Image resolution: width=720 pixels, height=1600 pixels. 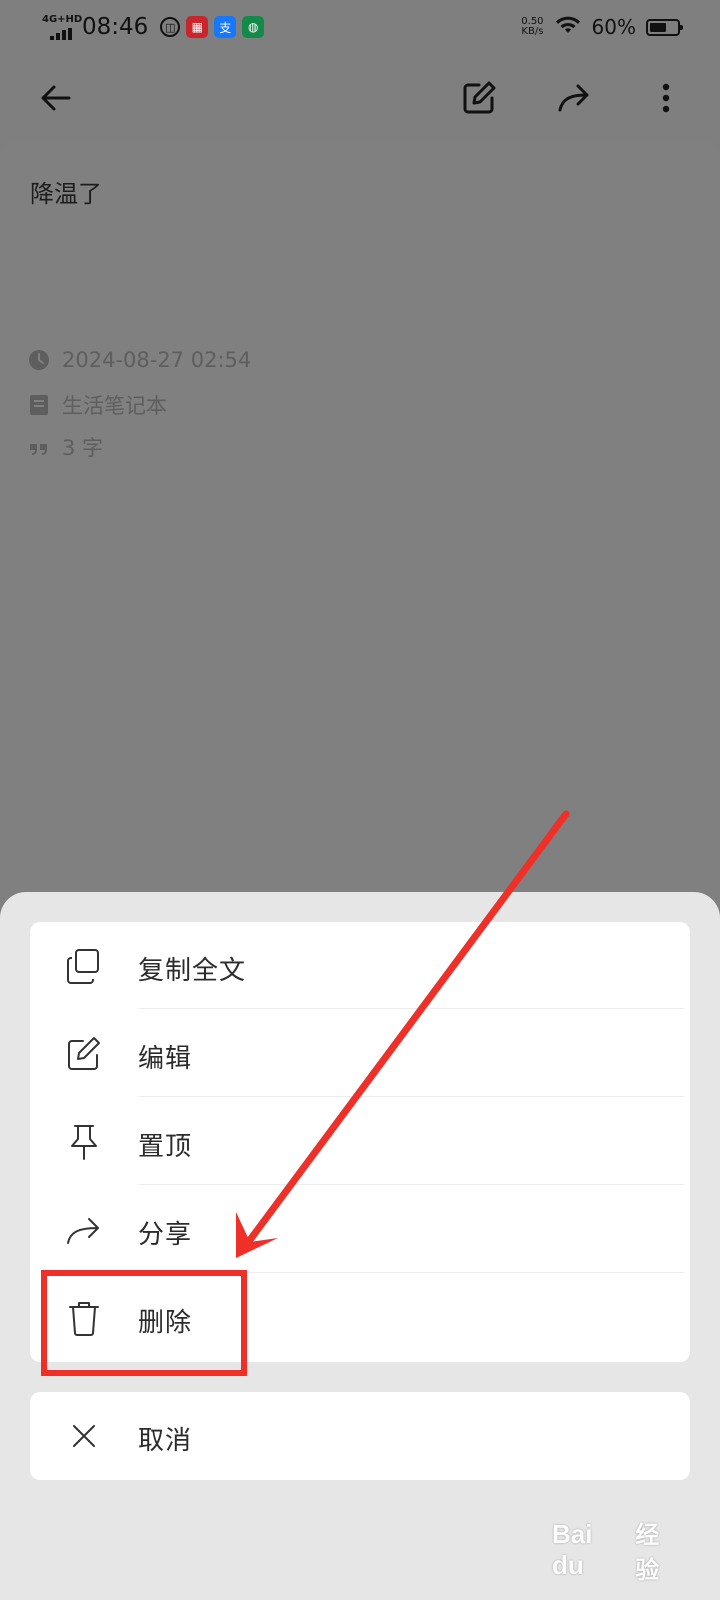 What do you see at coordinates (617, 1551) in the screenshot?
I see `baidu-jingyan-watermark: Bai du 经验` at bounding box center [617, 1551].